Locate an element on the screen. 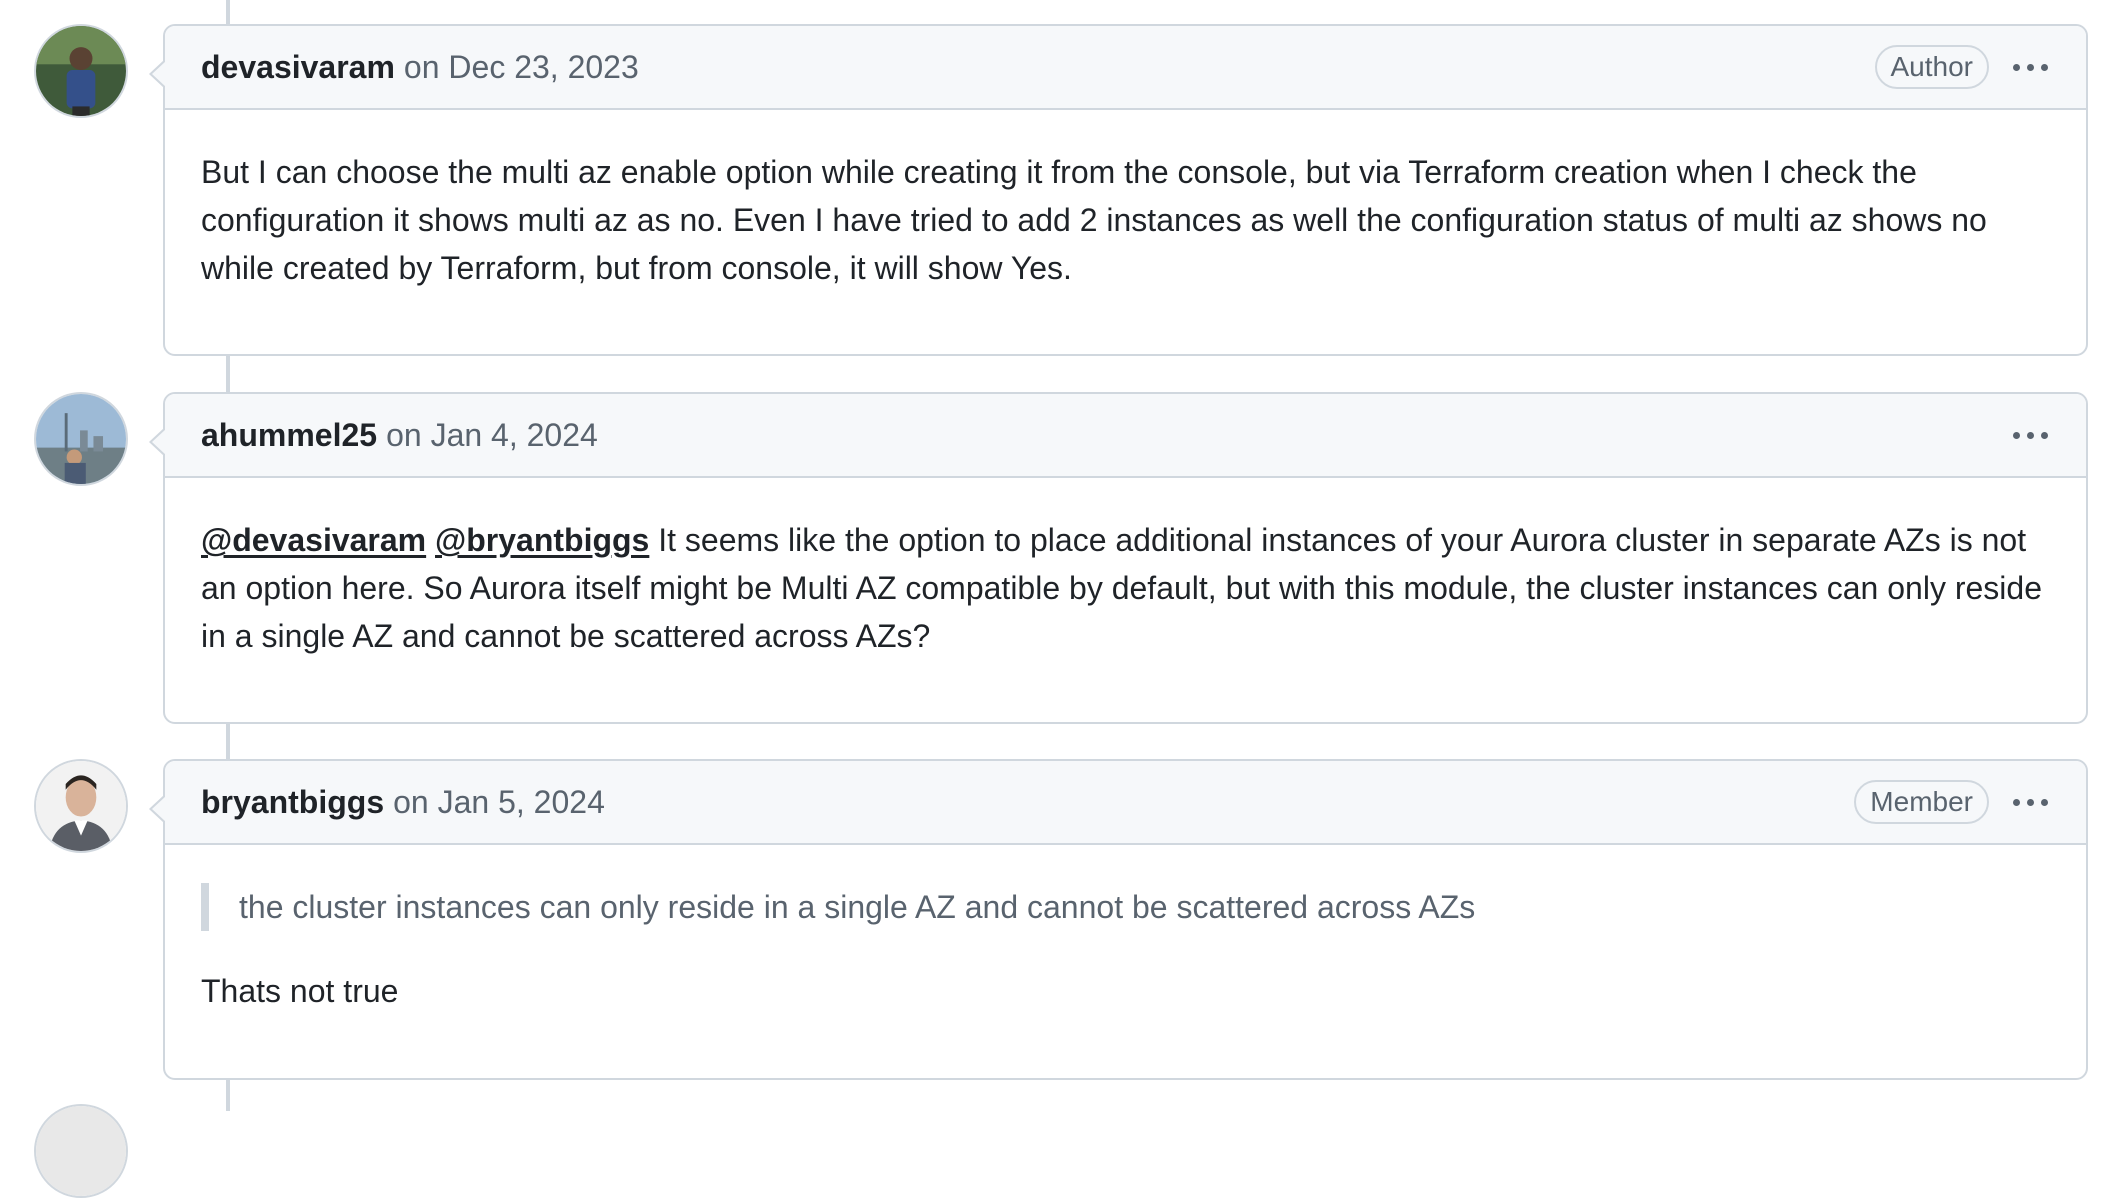 The image size is (2127, 1198). comment-date: on Jan 5, 2024 is located at coordinates (499, 802).